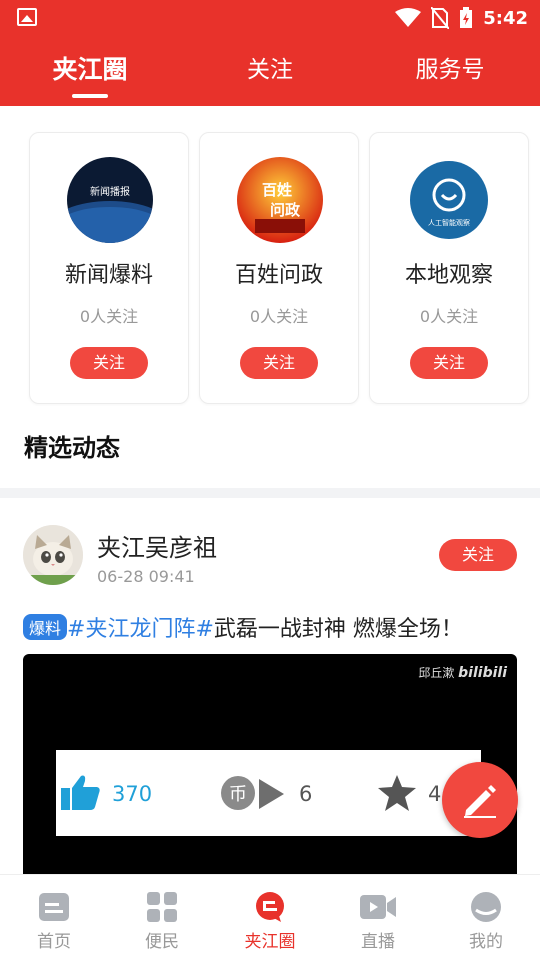  I want to click on tab-jiajiang-circle: 夹江圈, so click(90, 68).